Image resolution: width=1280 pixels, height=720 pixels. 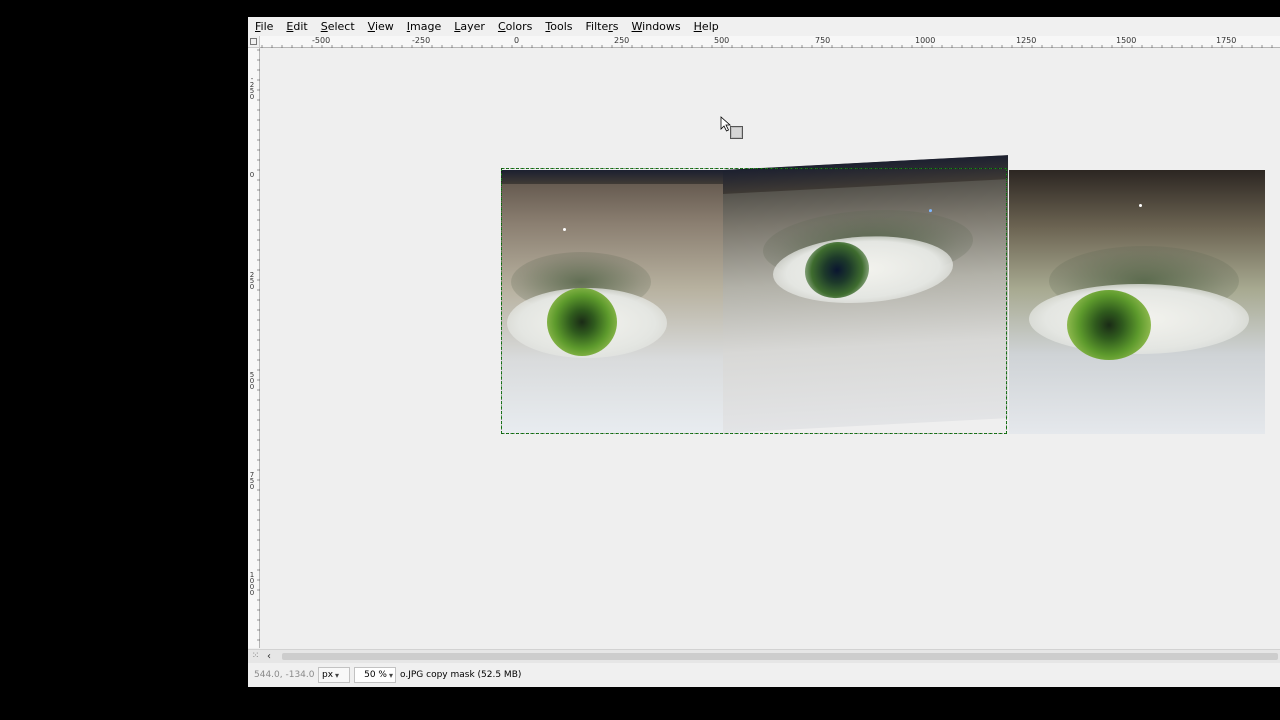 I want to click on pointer-coordinates: 544.0, -134.0, so click(x=284, y=675).